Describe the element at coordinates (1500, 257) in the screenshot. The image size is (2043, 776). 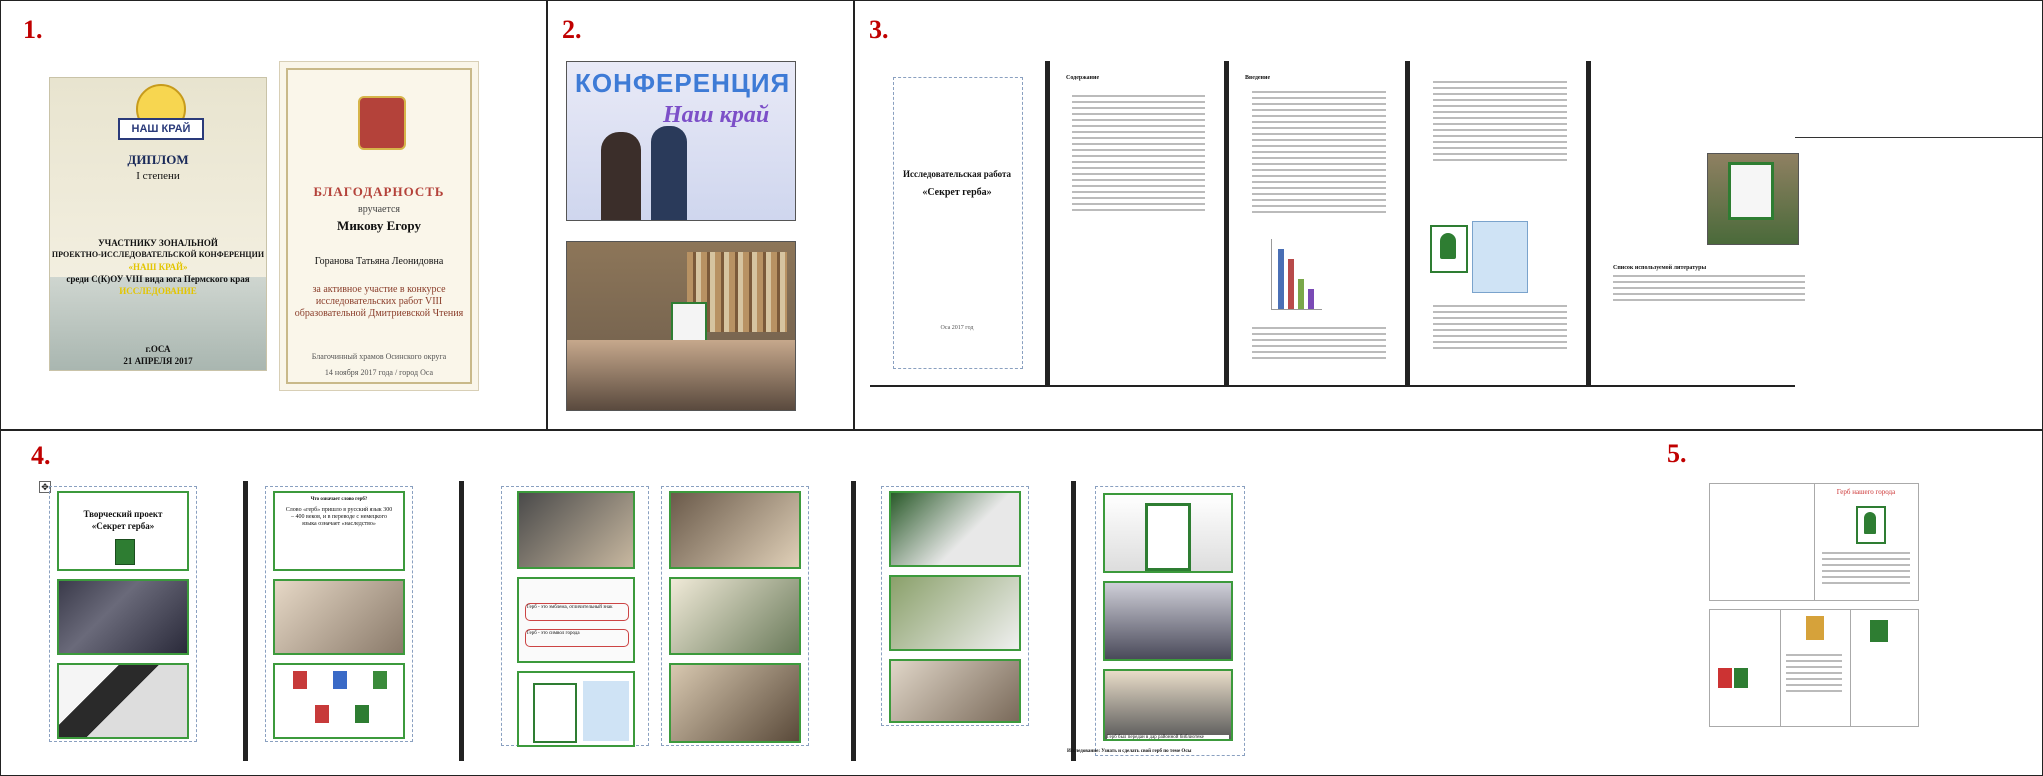
I see `info-box` at that location.